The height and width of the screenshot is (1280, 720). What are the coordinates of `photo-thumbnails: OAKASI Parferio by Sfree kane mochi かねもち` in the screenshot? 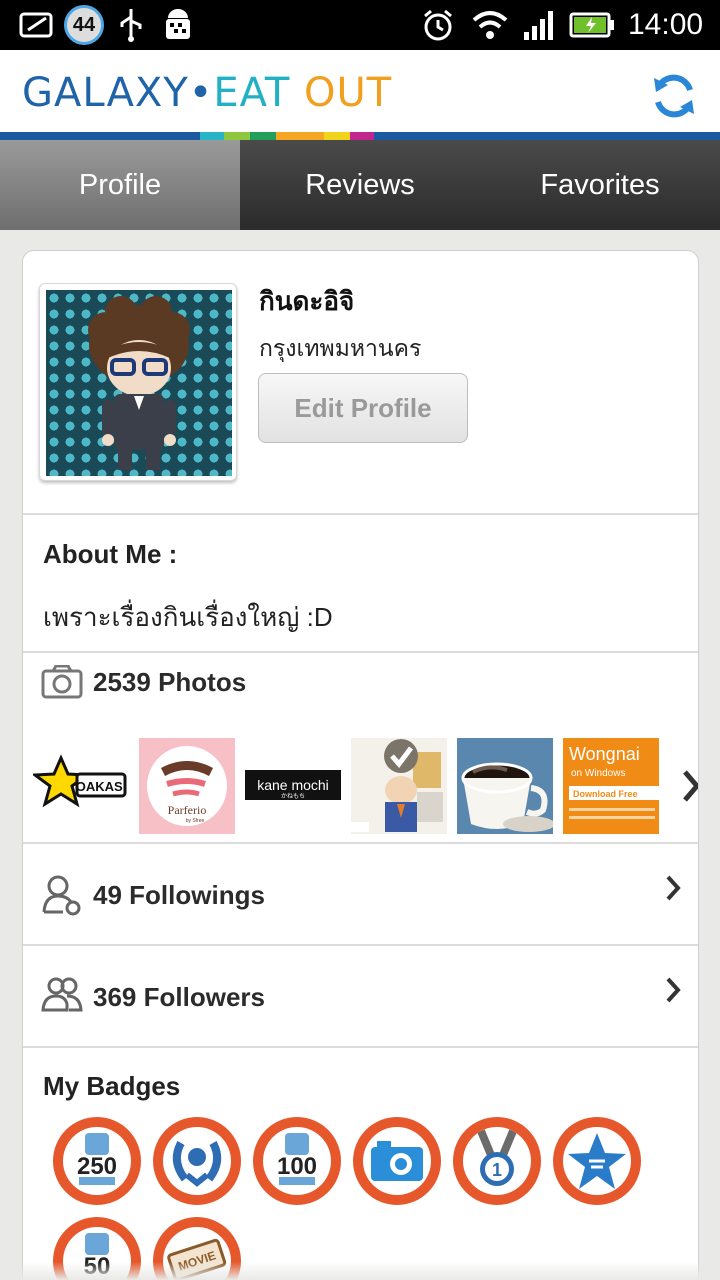 It's located at (365, 786).